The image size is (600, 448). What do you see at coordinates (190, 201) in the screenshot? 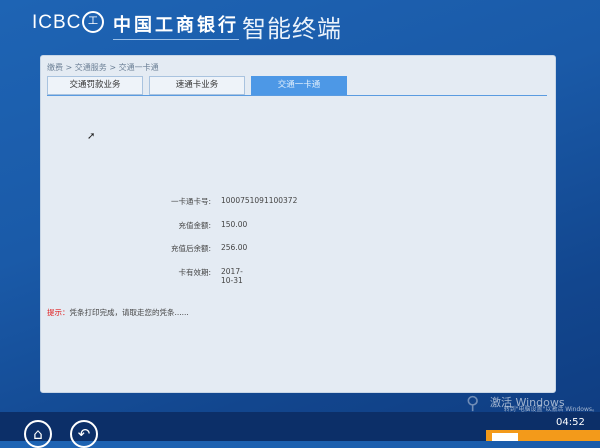
I see `detail-label: 一卡通卡号:` at bounding box center [190, 201].